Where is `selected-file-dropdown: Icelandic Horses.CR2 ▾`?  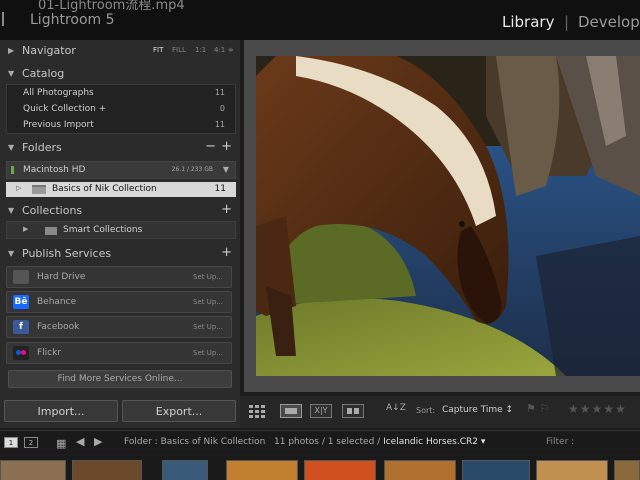 selected-file-dropdown: Icelandic Horses.CR2 ▾ is located at coordinates (434, 442).